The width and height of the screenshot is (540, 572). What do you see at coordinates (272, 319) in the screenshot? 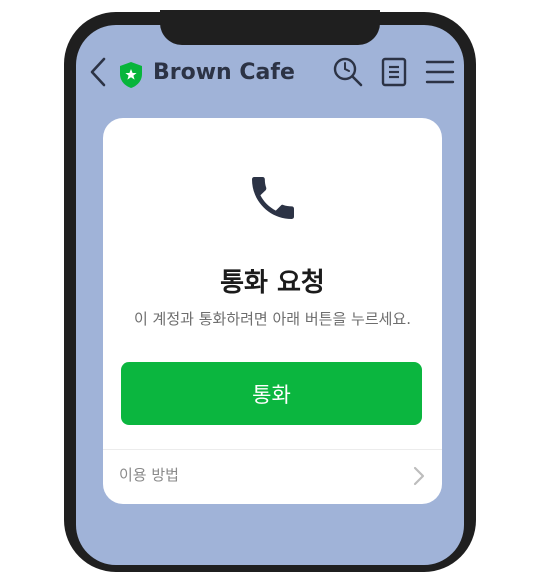
I see `card-description: 이 계정과 통화하려면 아래 버튼을 누르세요.` at bounding box center [272, 319].